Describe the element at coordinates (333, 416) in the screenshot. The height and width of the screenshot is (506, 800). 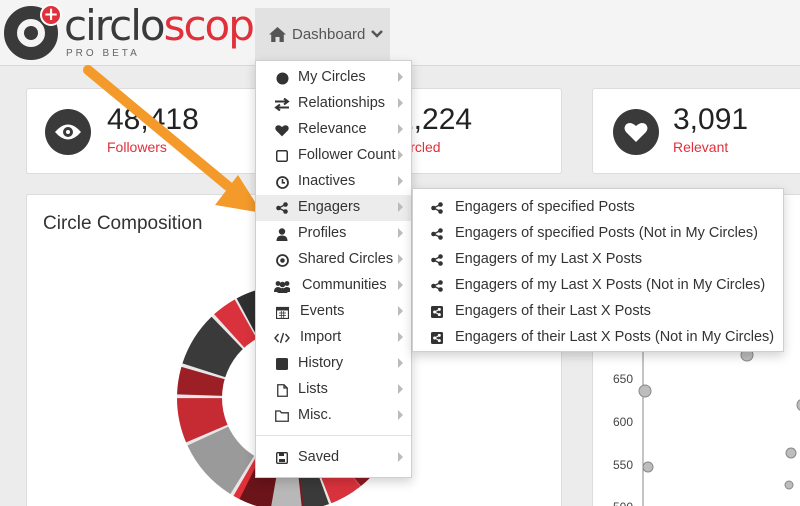
I see `menu-item-misc: Misc.` at that location.